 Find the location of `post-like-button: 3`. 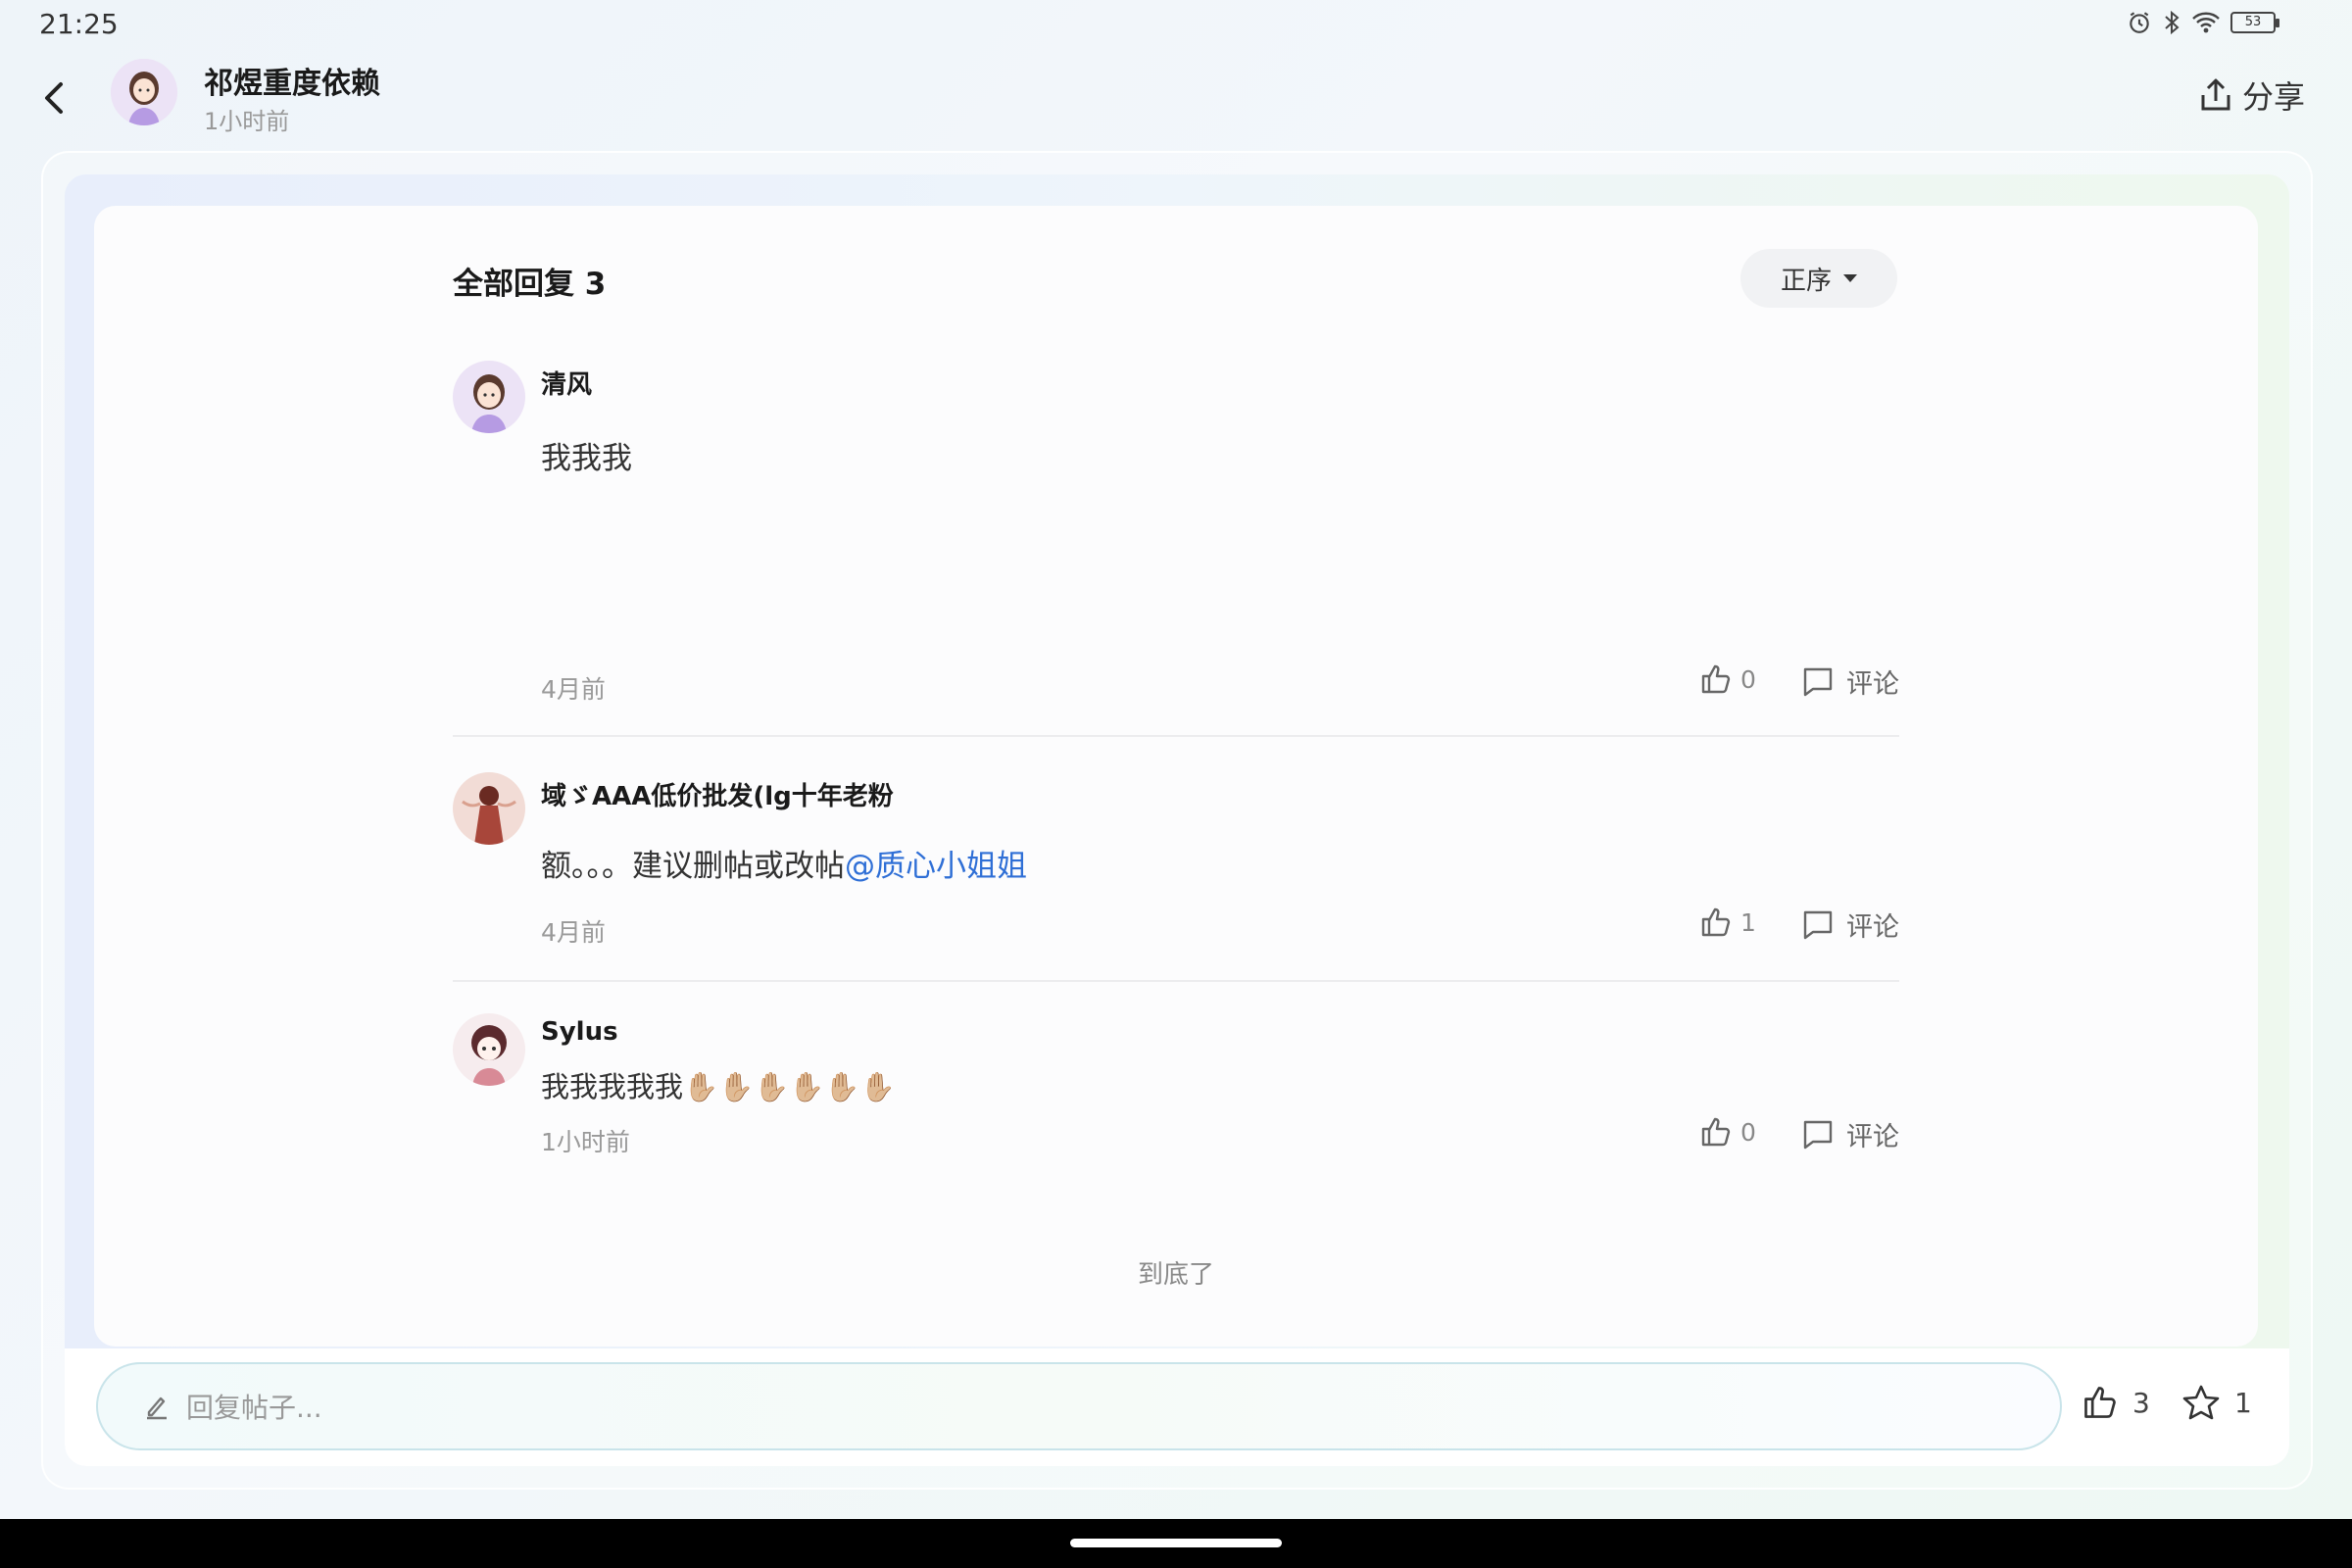

post-like-button: 3 is located at coordinates (2116, 1402).